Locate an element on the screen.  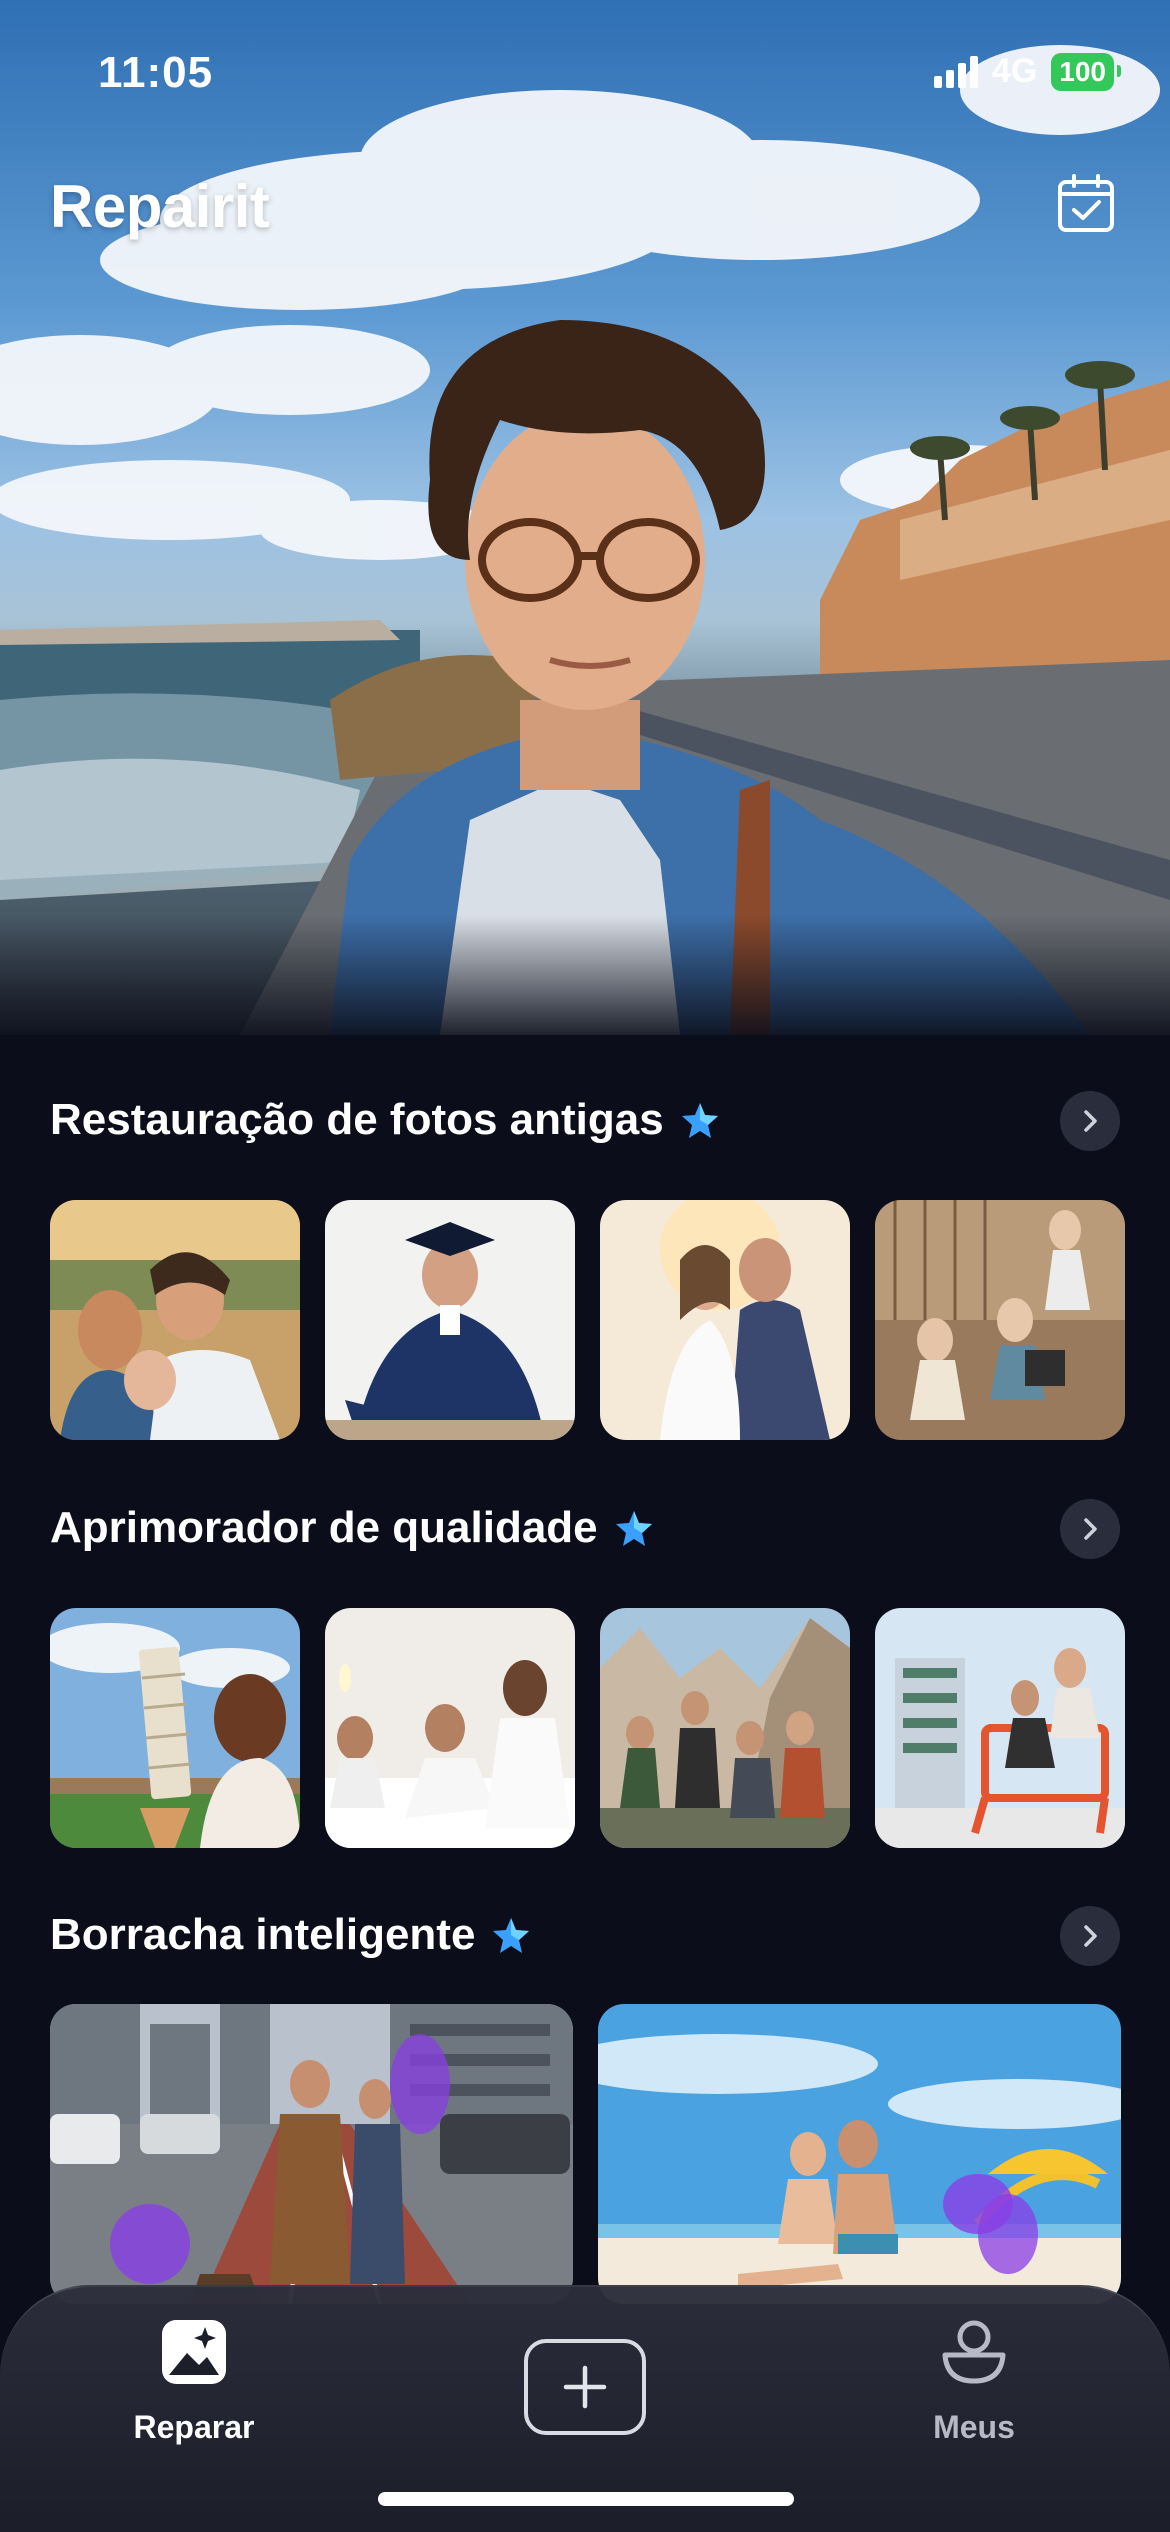
nav-label-mine: Meus is located at coordinates (974, 2427).